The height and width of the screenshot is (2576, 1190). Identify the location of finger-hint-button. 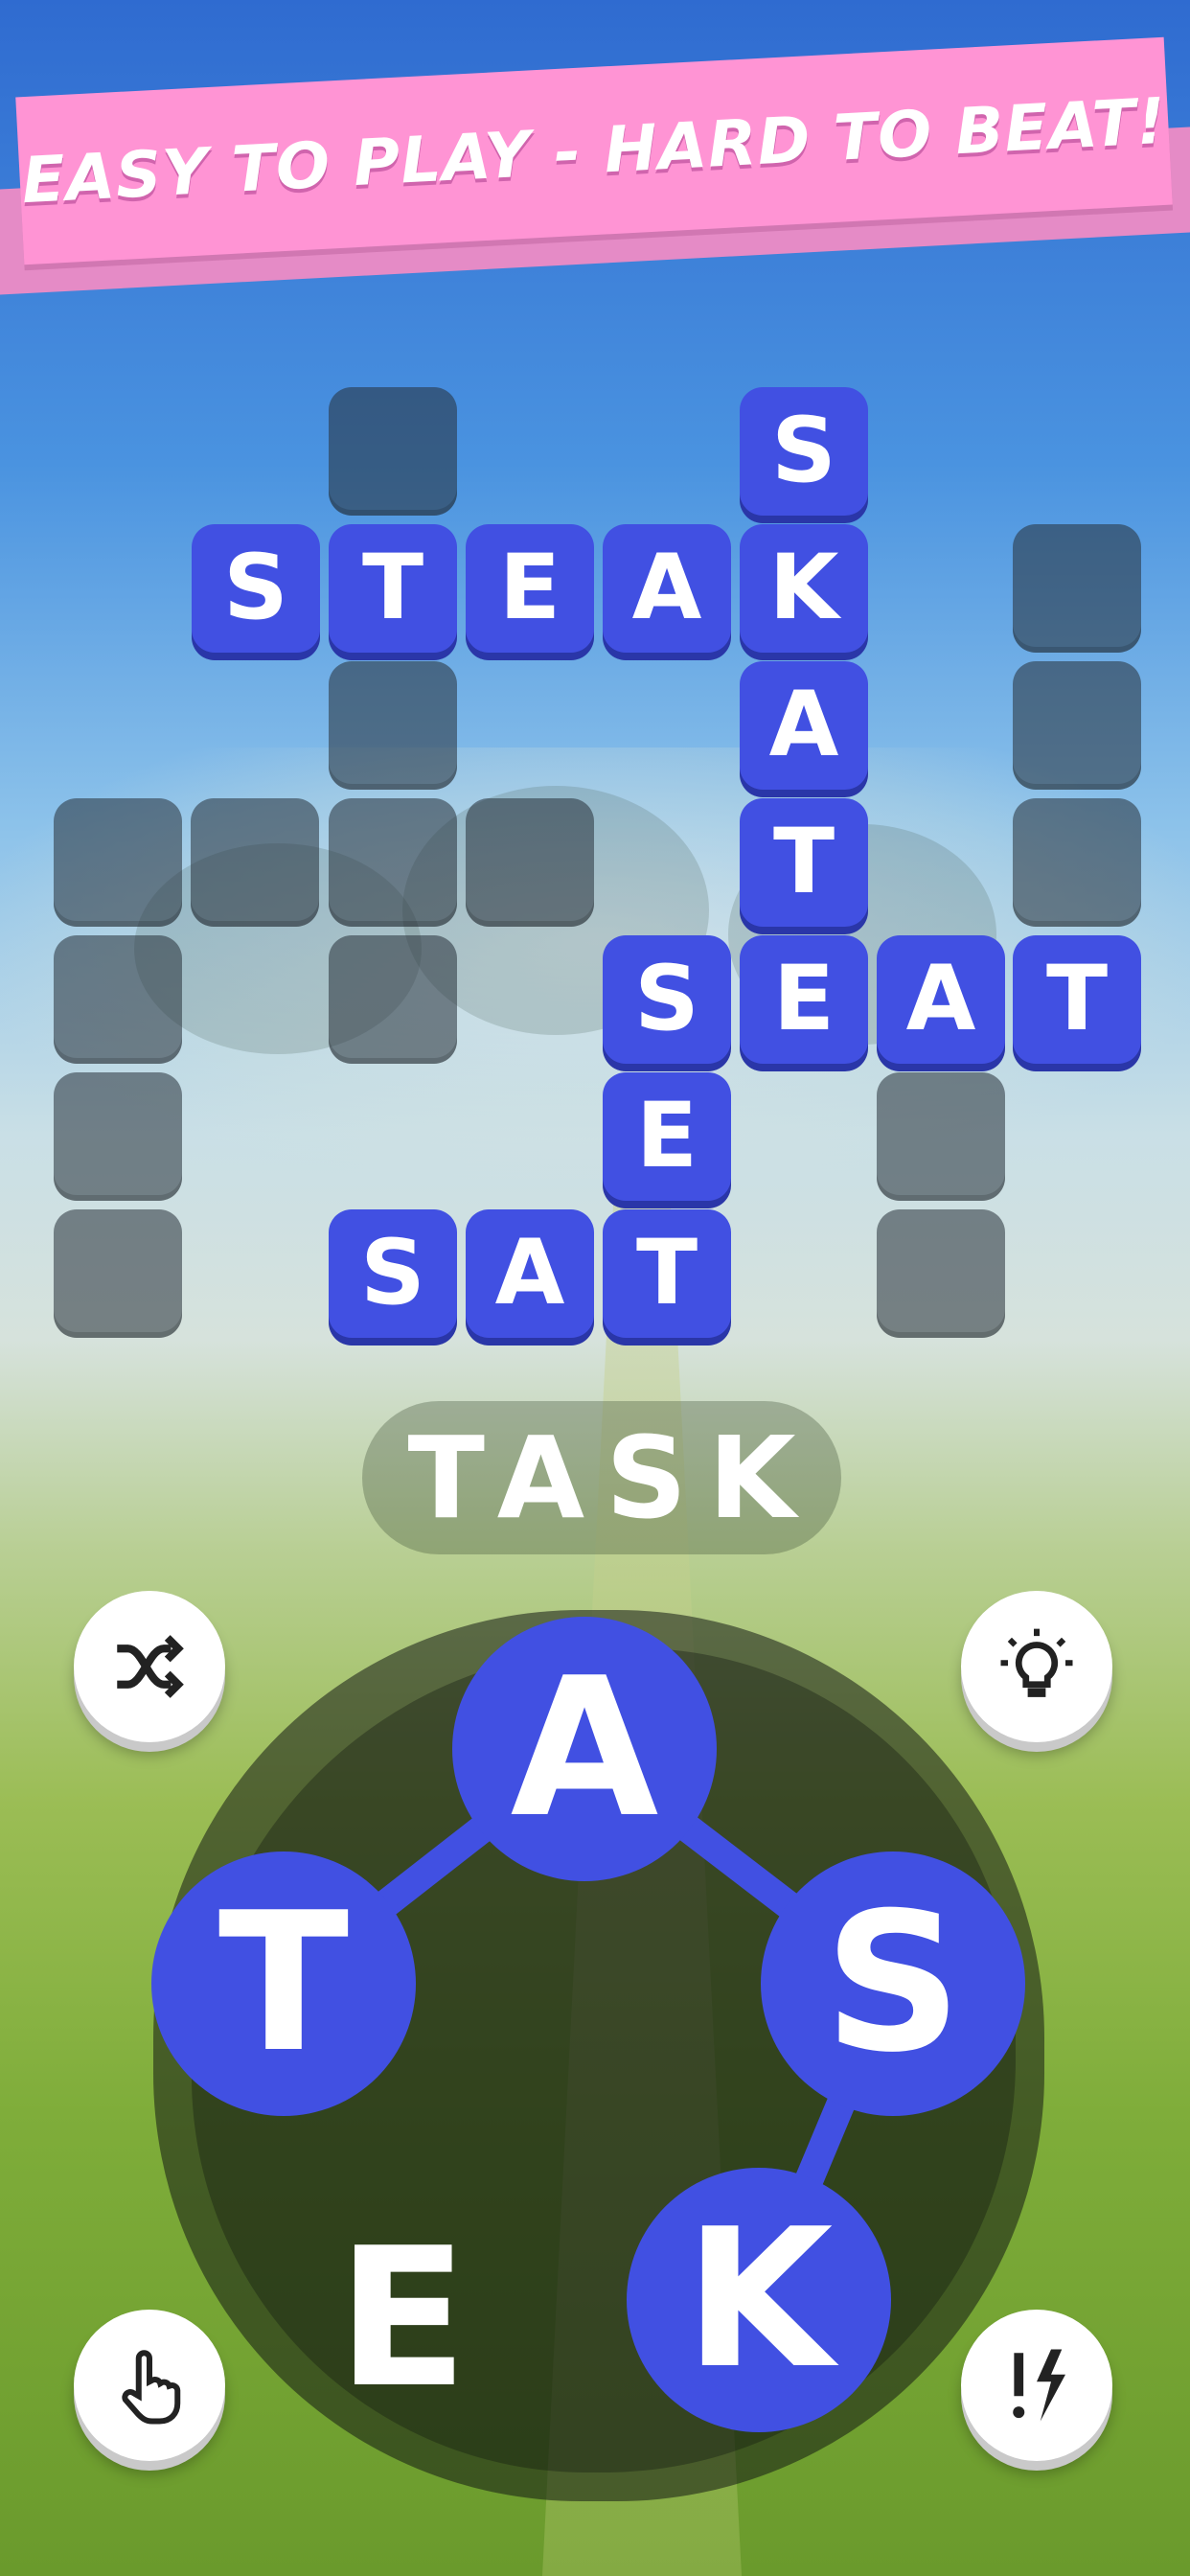
(150, 2386).